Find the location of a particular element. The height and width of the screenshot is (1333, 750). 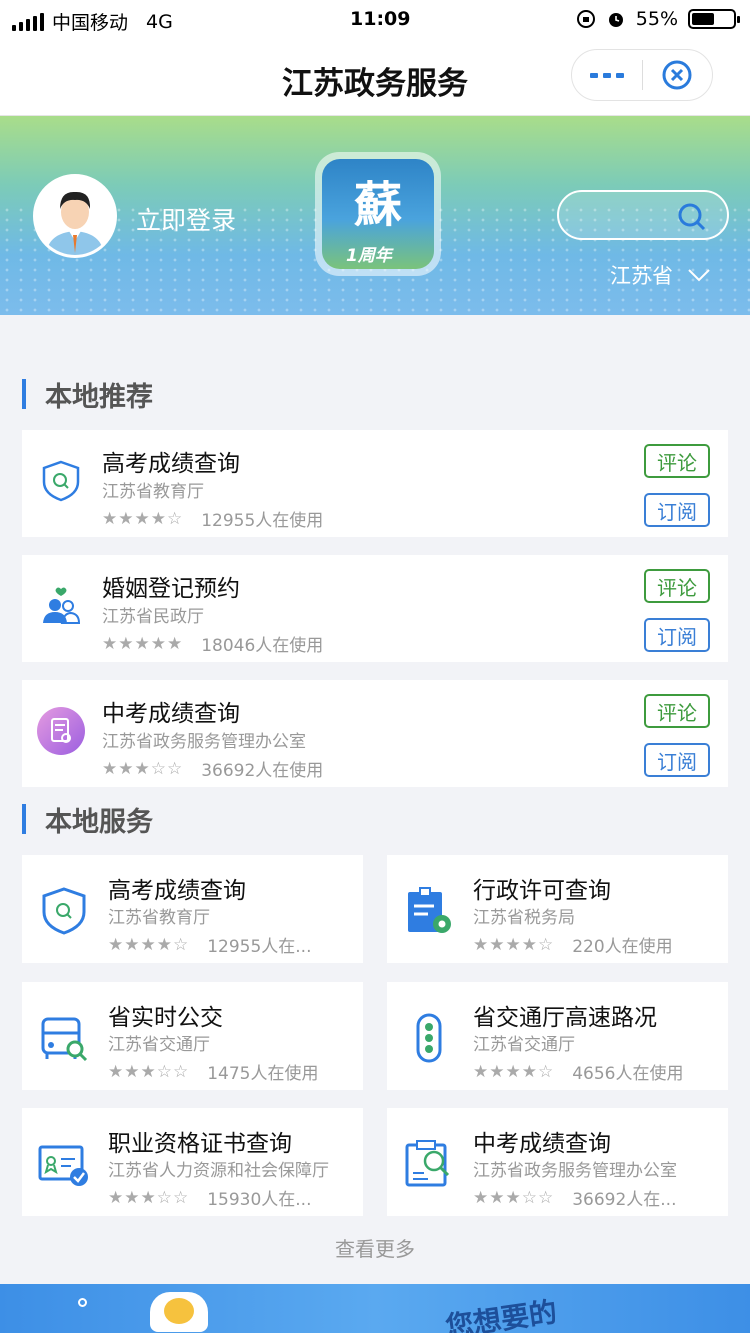

logo-char: 蘇 is located at coordinates (377, 205).